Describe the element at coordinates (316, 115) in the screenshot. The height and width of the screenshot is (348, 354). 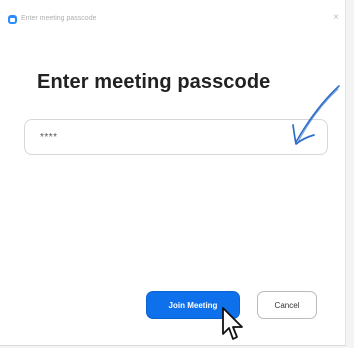
I see `hand-drawn-arrow-icon` at that location.